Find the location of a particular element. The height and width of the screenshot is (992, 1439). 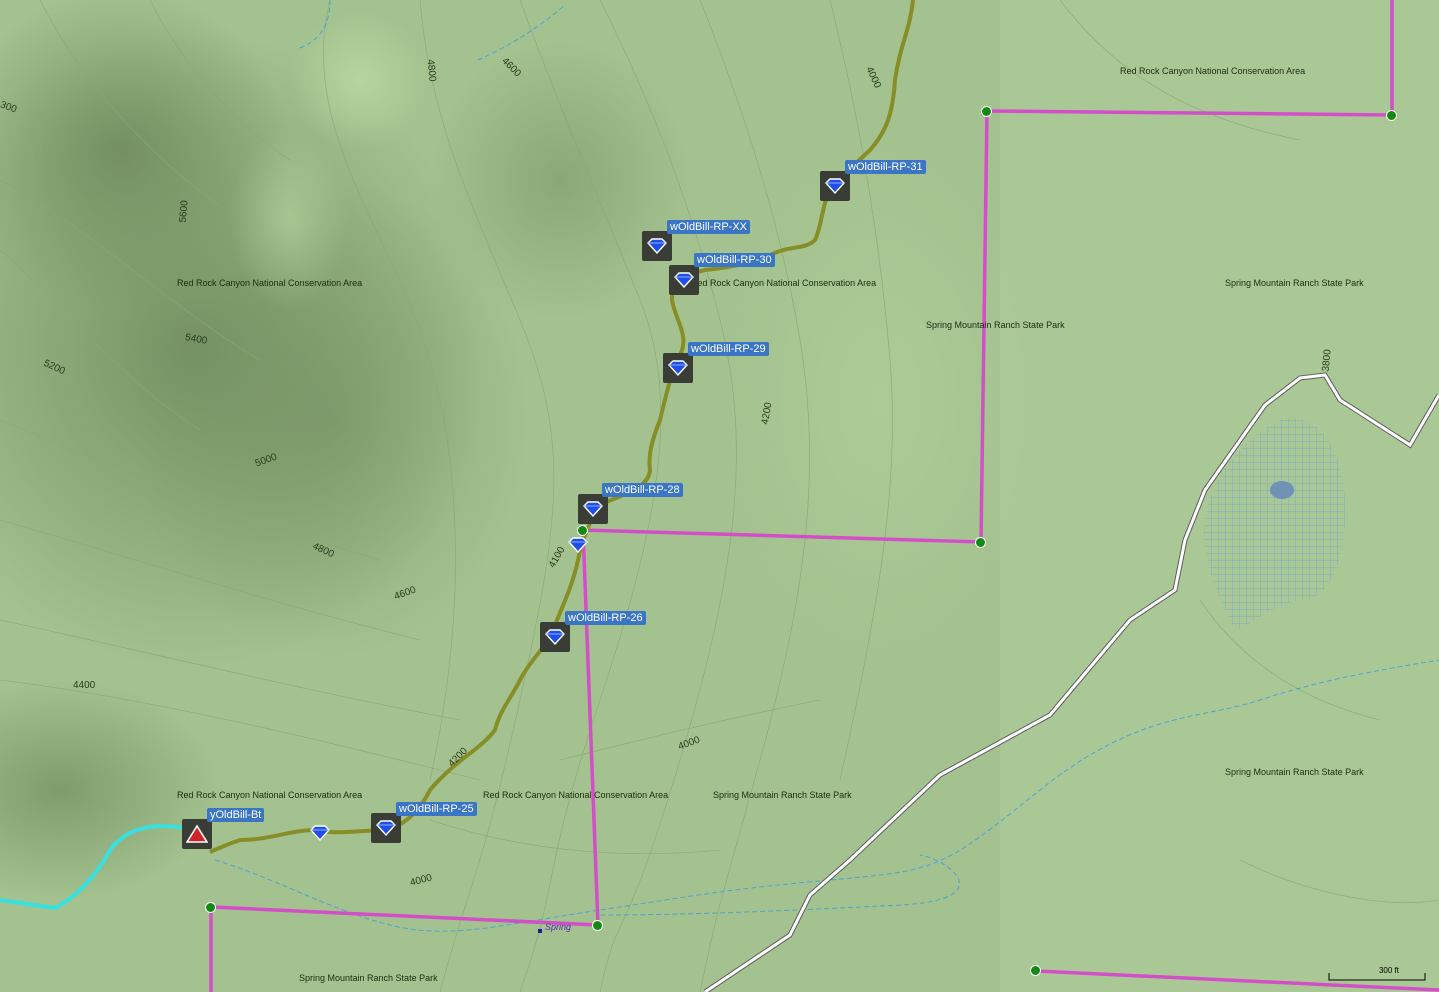

spring-icon is located at coordinates (540, 931).